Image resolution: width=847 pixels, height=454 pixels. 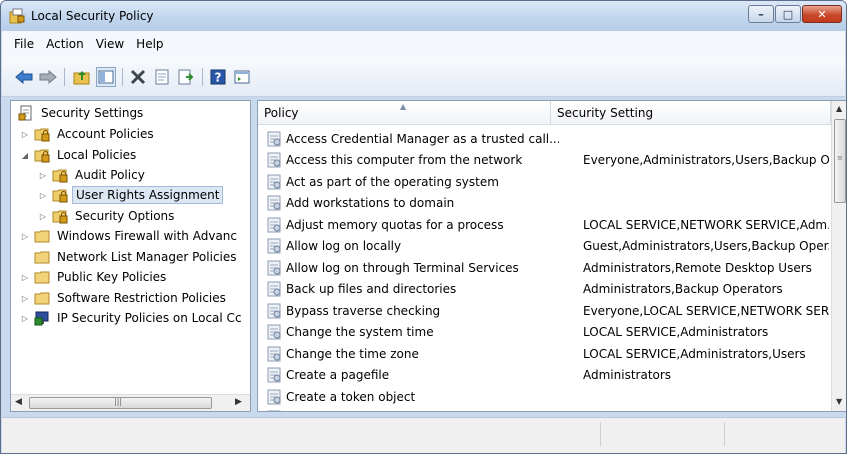 I want to click on tree-item-security-options: ▷ Security Options, so click(x=107, y=216).